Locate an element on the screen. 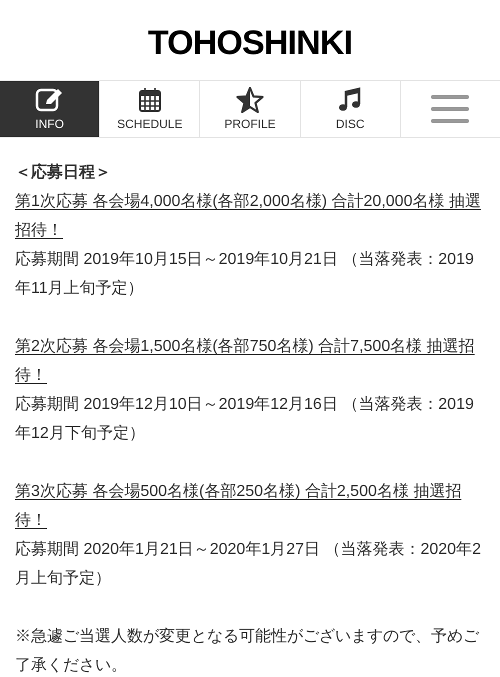  campaign-link: 第3次応募 各会場500名様(各部250名様) 合計2,500名様 抽選招待！ is located at coordinates (250, 506).